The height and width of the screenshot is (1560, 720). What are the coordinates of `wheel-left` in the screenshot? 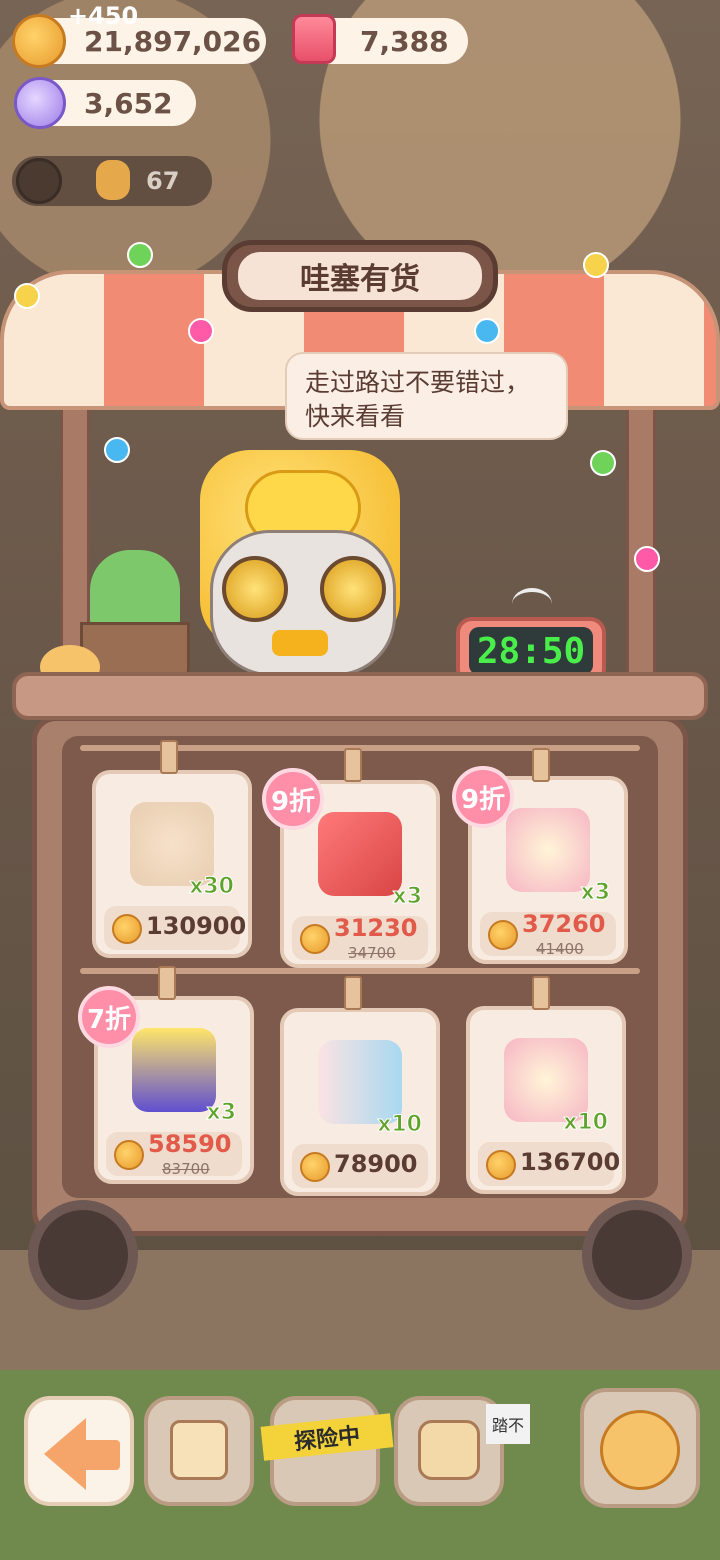 It's located at (83, 1255).